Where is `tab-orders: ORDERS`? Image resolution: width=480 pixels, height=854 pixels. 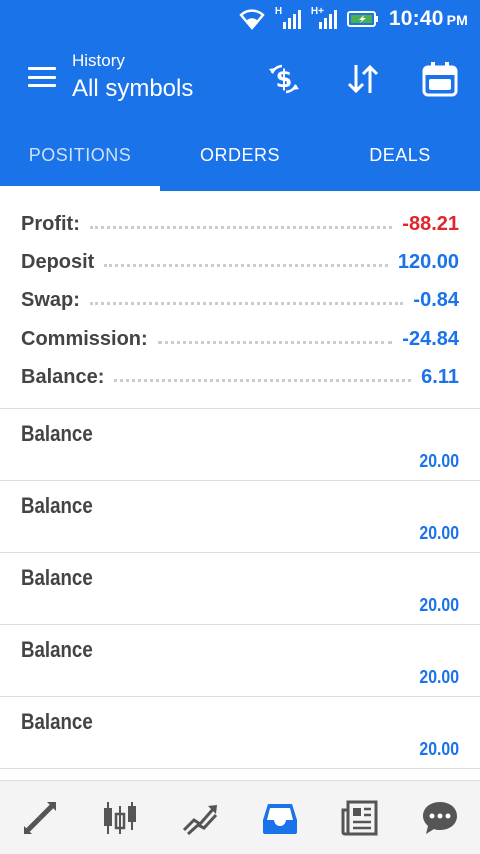
tab-orders: ORDERS is located at coordinates (240, 155).